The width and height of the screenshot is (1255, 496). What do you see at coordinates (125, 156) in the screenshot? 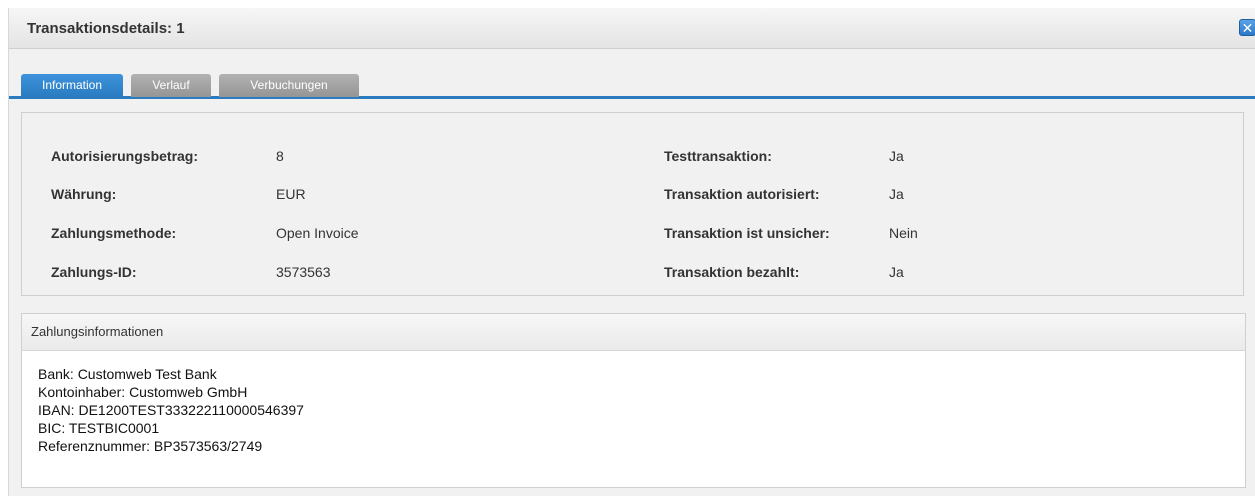
I see `label-autorisierungsbetrag: Autorisierungsbetrag:` at bounding box center [125, 156].